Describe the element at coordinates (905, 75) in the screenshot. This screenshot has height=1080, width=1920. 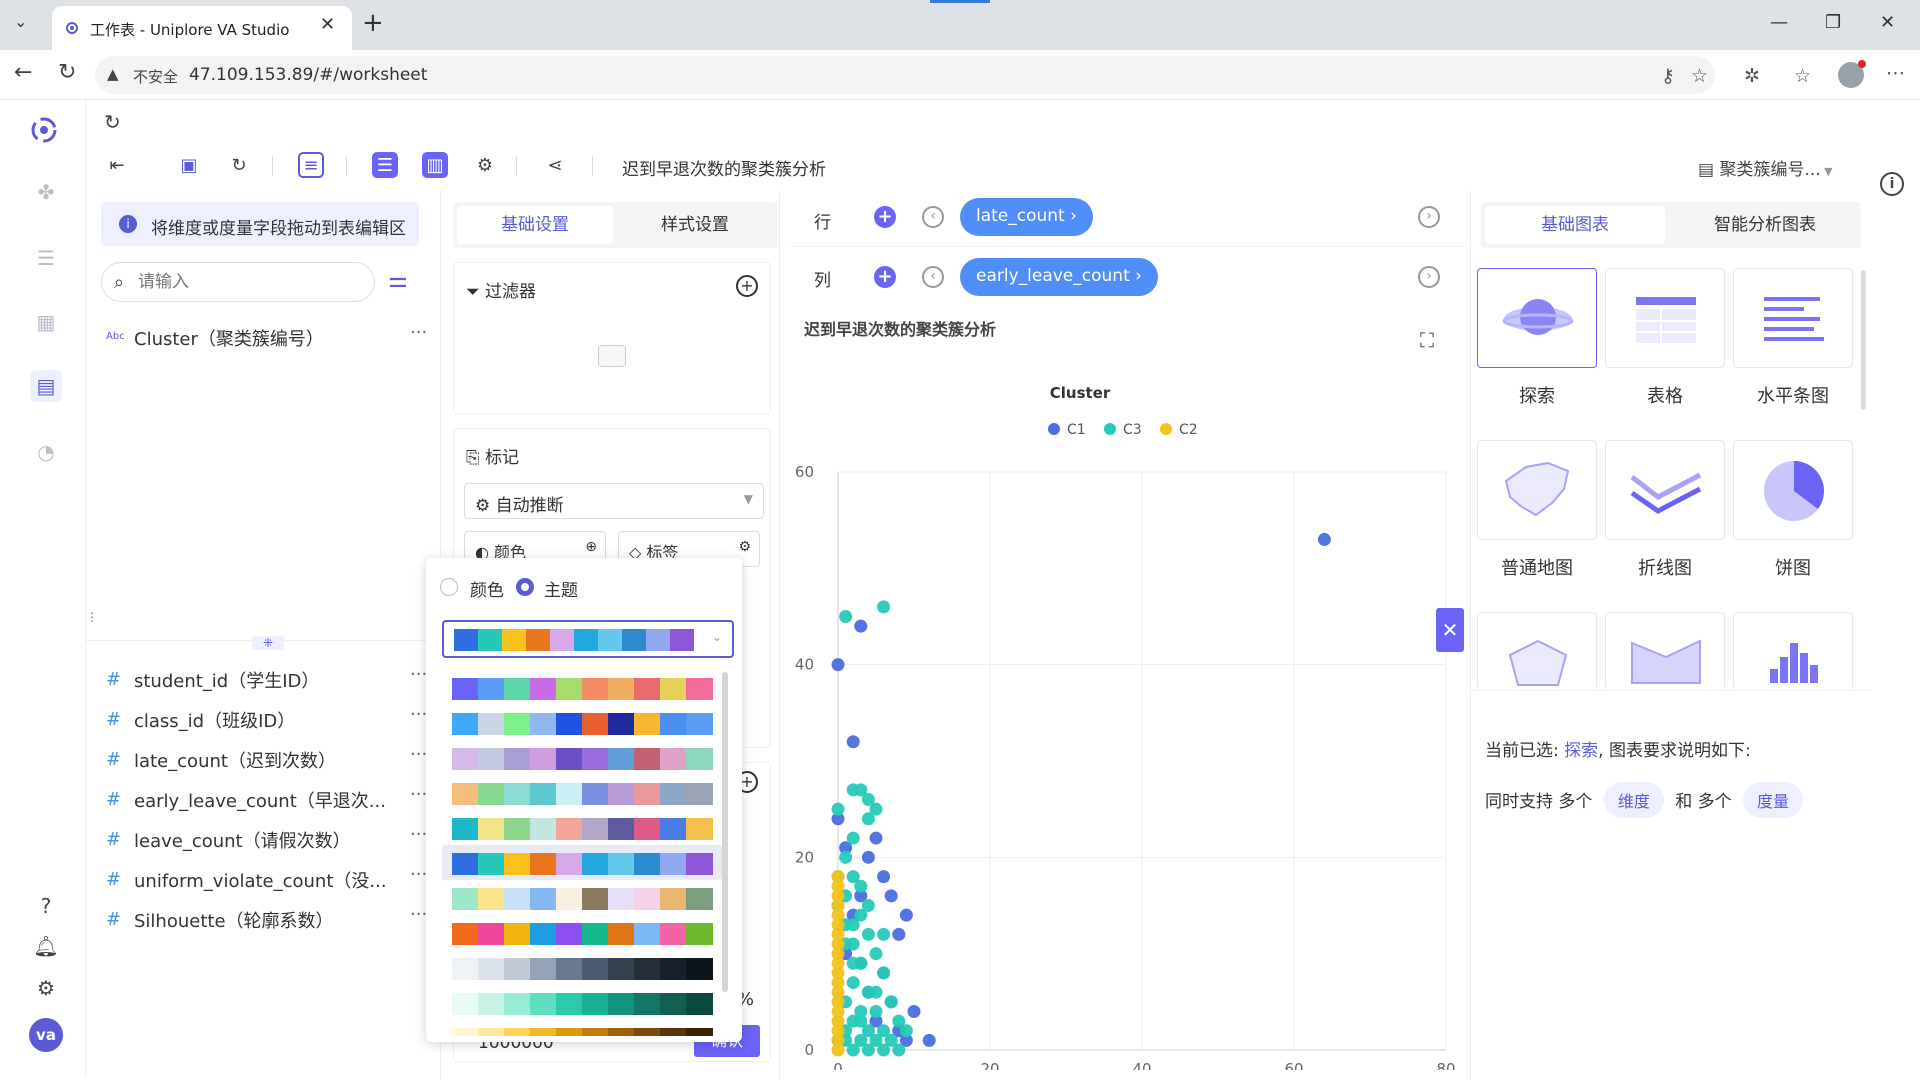
I see `omnibox: ▲ 不安全 47.109.153.89/#/worksheet ⚷ ☆` at that location.